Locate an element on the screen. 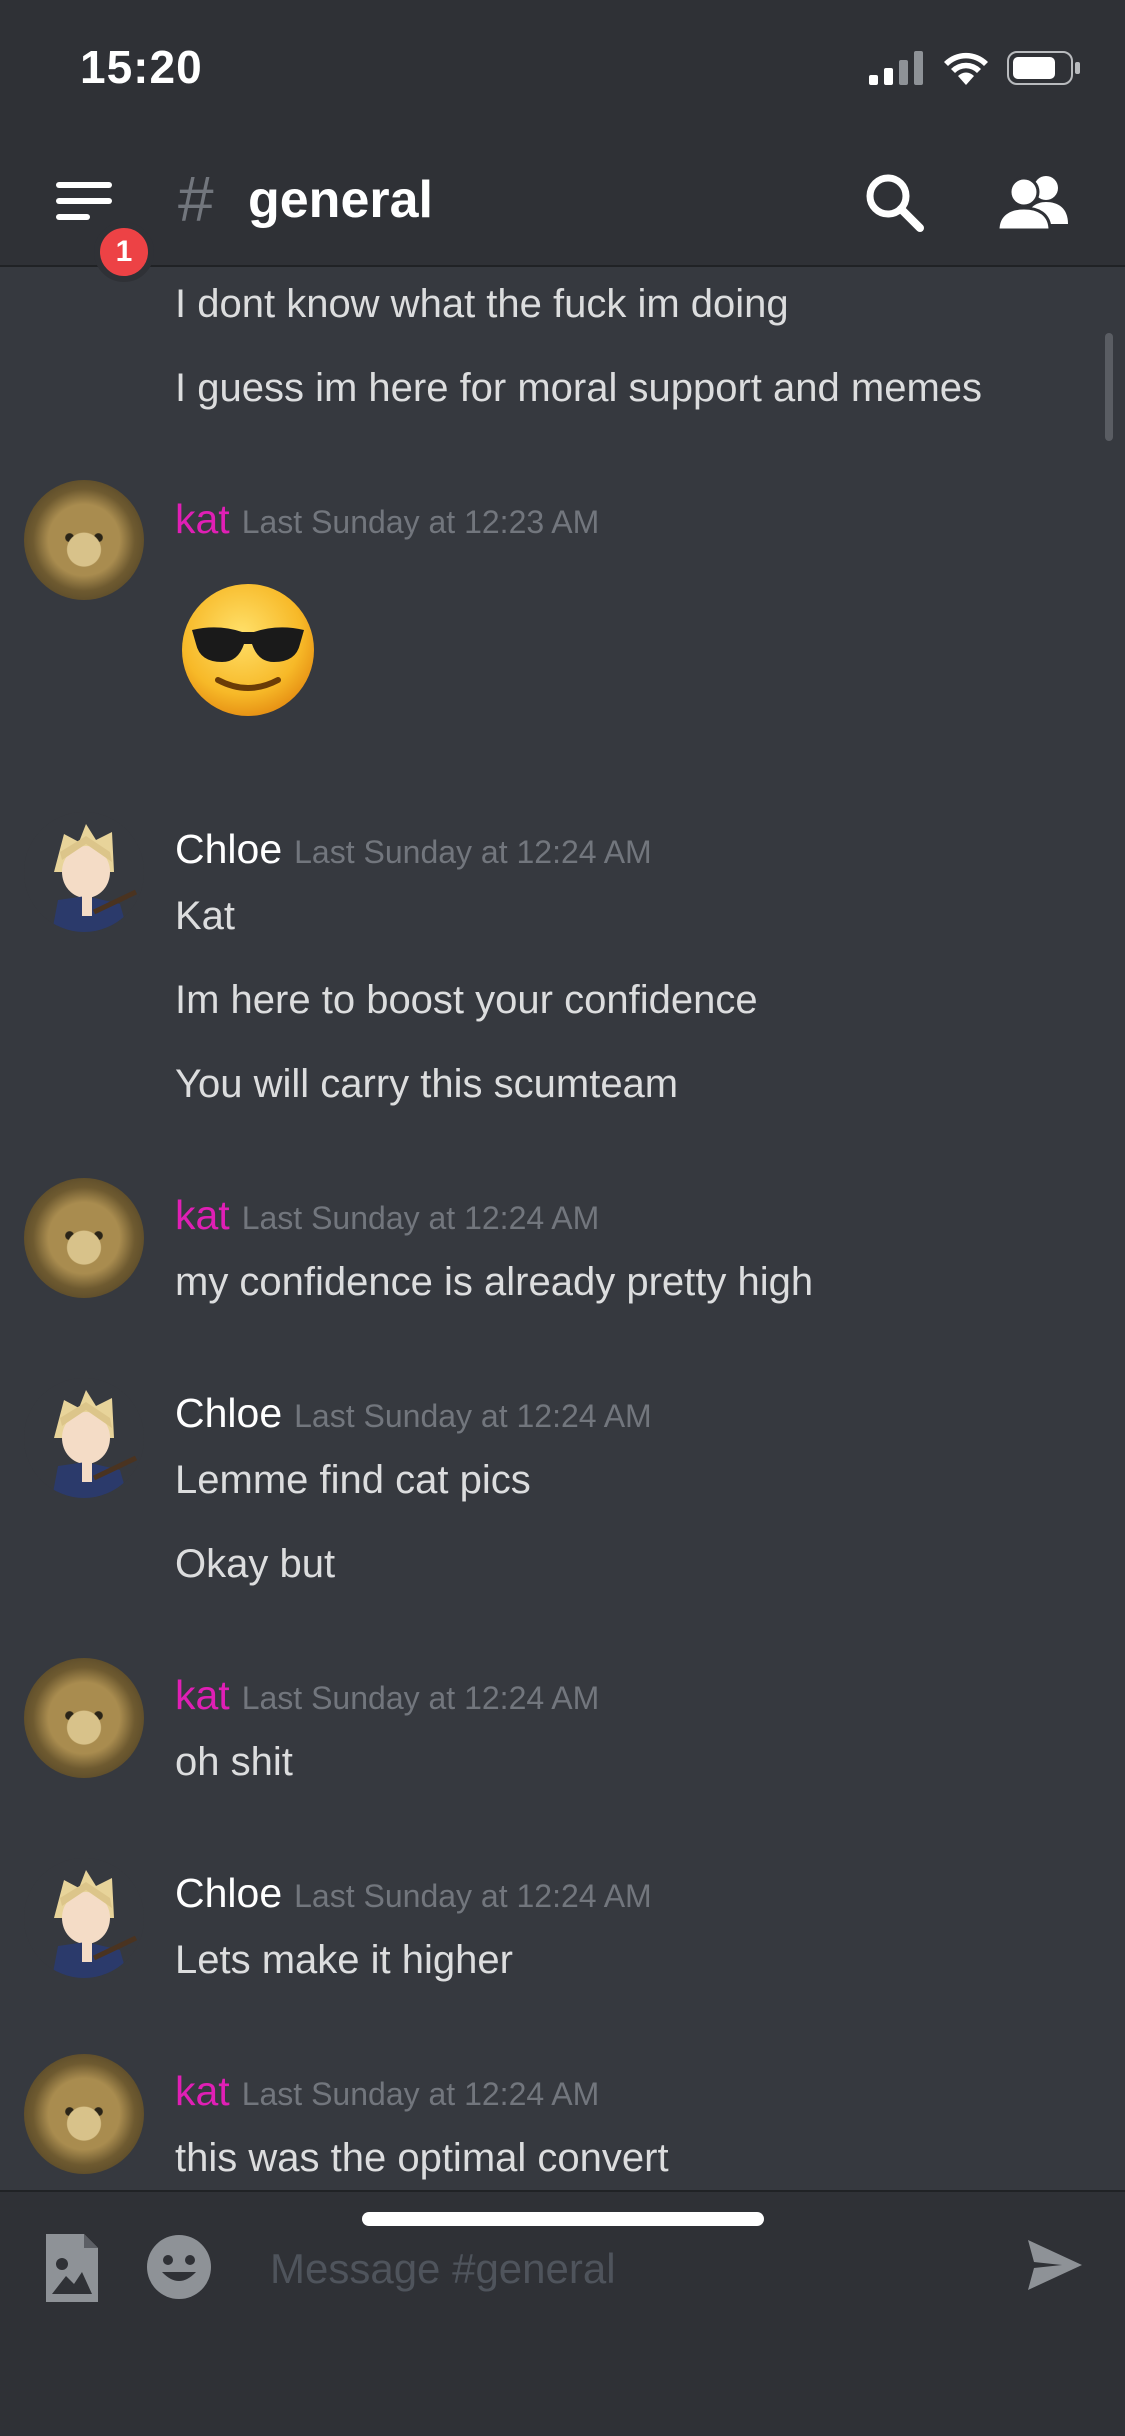 Image resolution: width=1125 pixels, height=2436 pixels. message-text: I dont know what the fuck im doing is located at coordinates (482, 304).